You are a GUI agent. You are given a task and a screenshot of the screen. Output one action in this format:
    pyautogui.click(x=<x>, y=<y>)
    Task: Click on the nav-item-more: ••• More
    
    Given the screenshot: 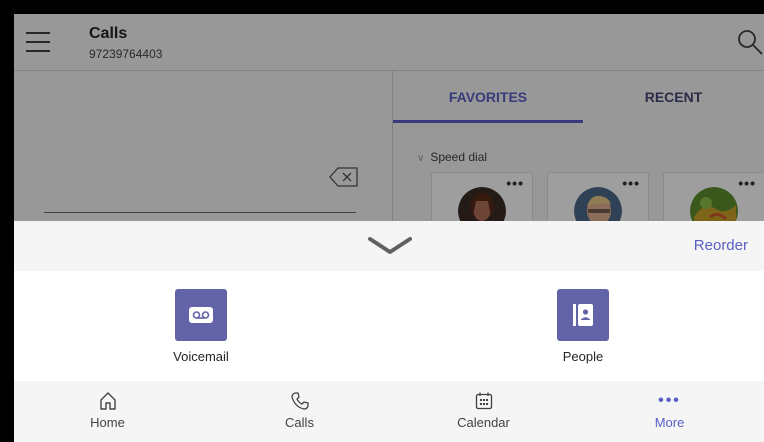 What is the action you would take?
    pyautogui.click(x=669, y=411)
    